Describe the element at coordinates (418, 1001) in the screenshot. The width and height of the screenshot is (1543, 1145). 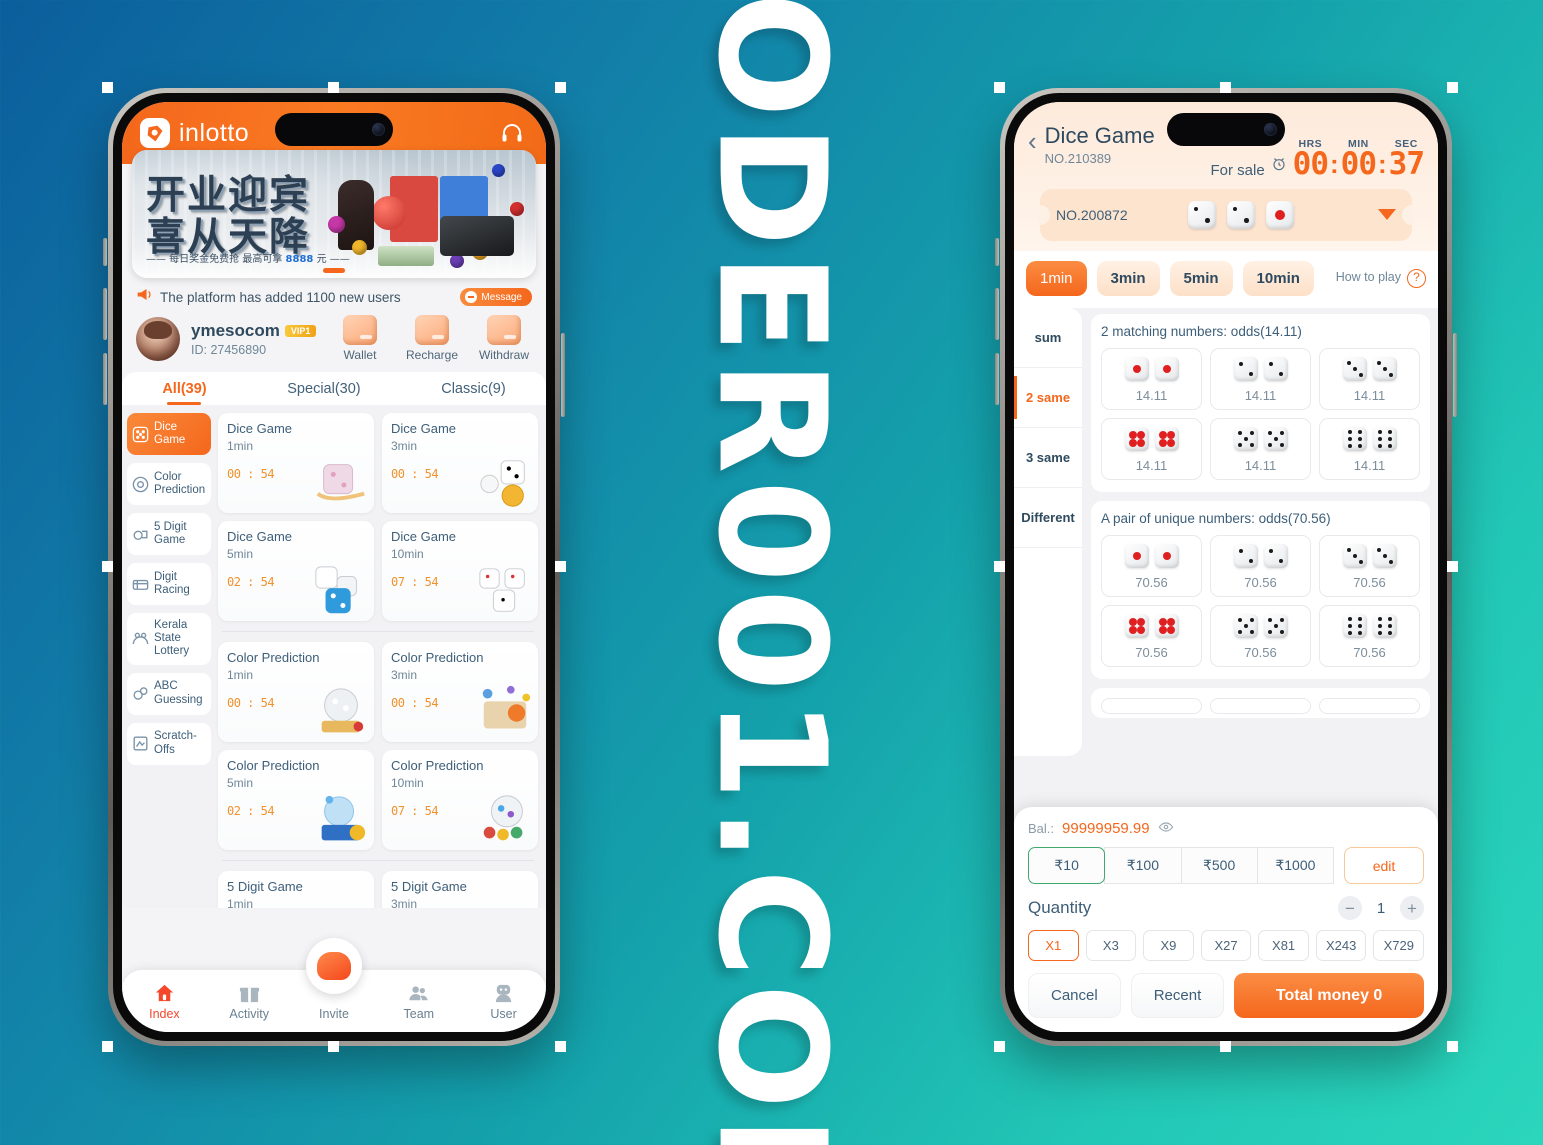
I see `nav-item-team: Team` at that location.